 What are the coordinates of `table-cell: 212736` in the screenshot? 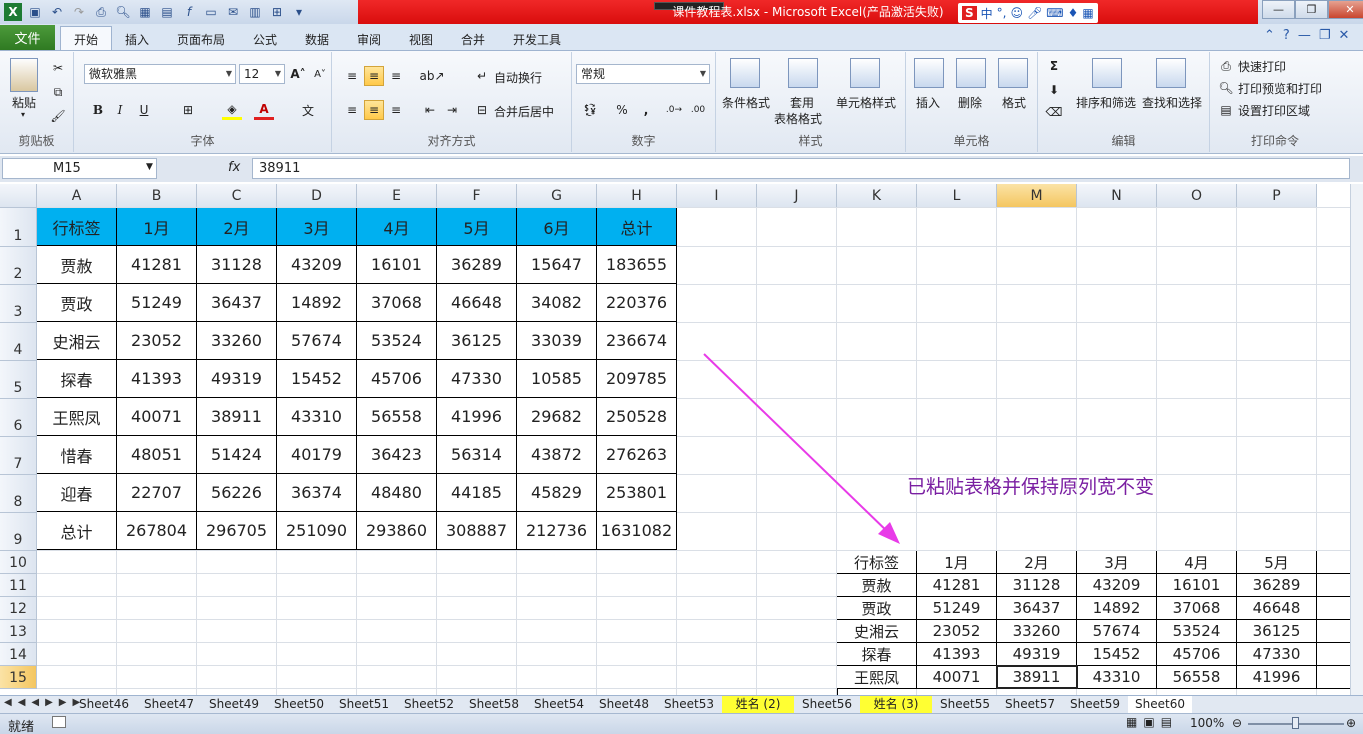 It's located at (557, 531).